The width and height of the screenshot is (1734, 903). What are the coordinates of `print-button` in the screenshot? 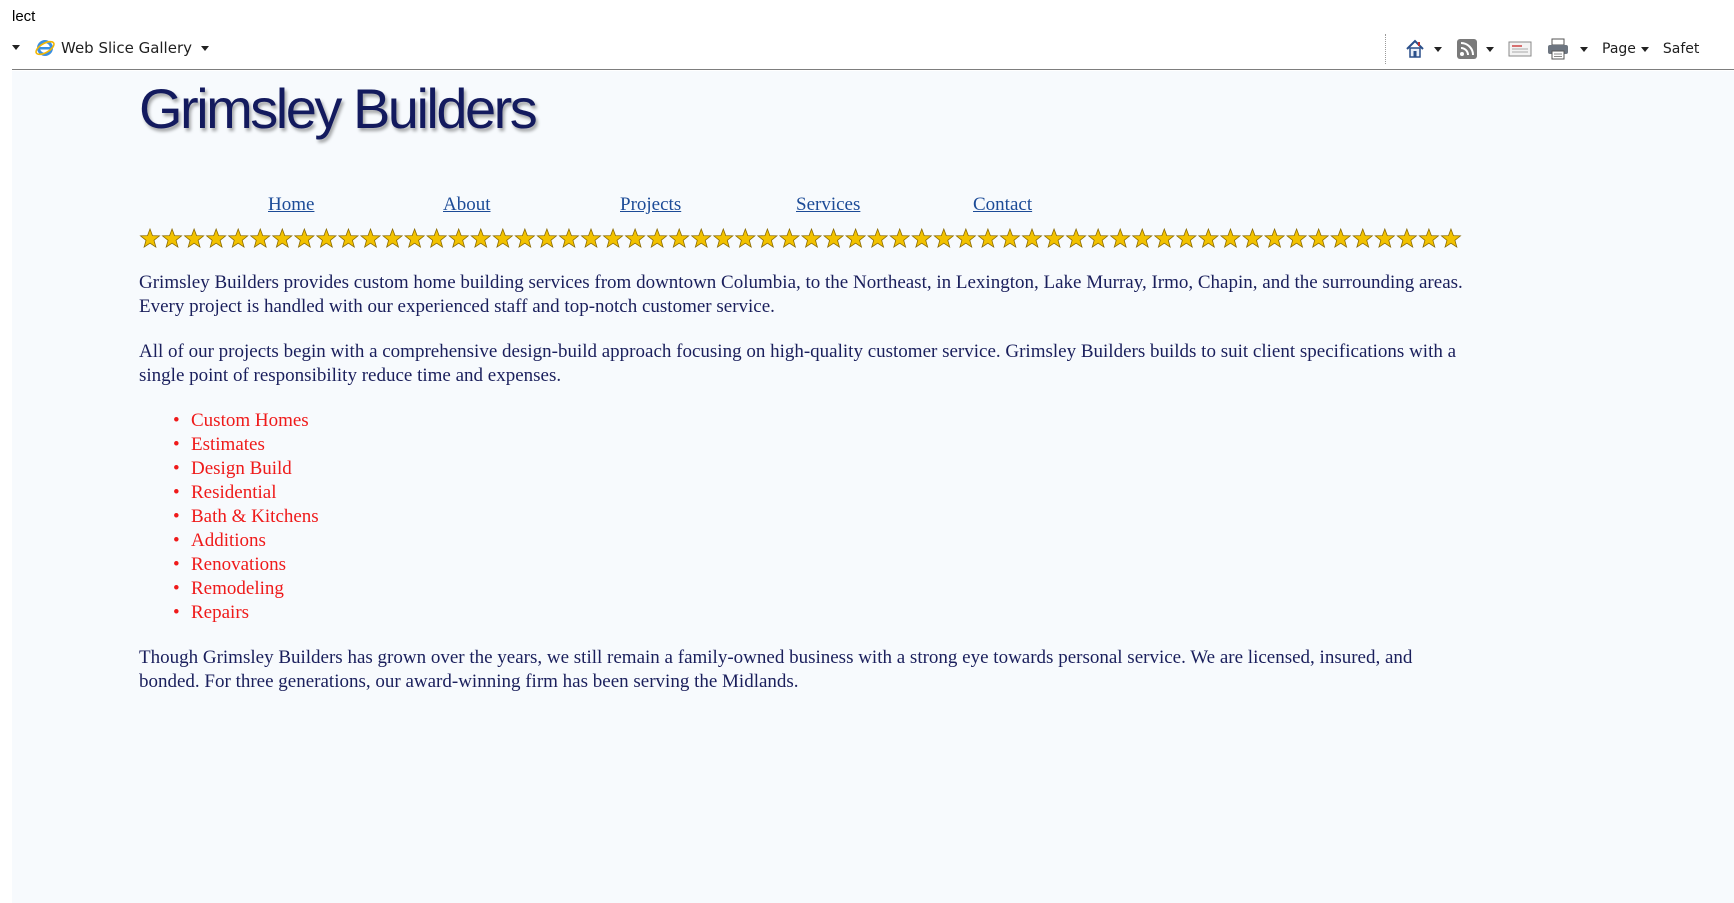 It's located at (1567, 49).